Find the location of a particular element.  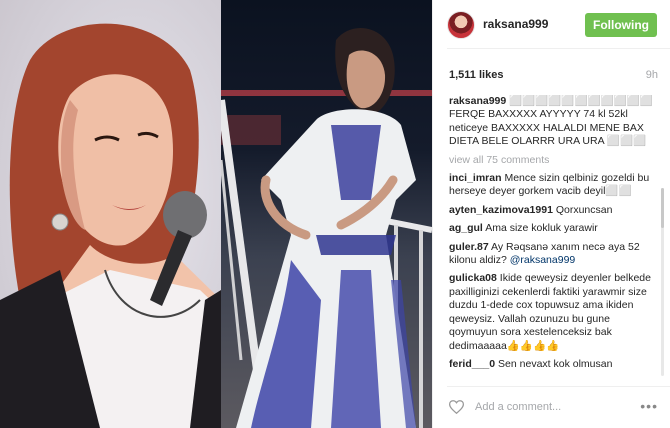

comment-username: inci_imran is located at coordinates (475, 178).